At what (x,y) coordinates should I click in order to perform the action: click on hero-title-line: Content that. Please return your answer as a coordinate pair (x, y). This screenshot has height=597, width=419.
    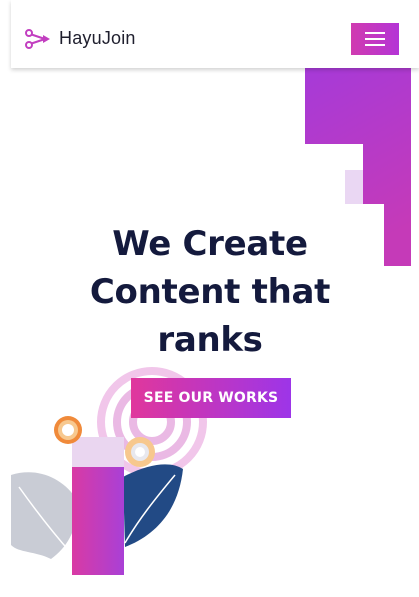
    Looking at the image, I should click on (210, 292).